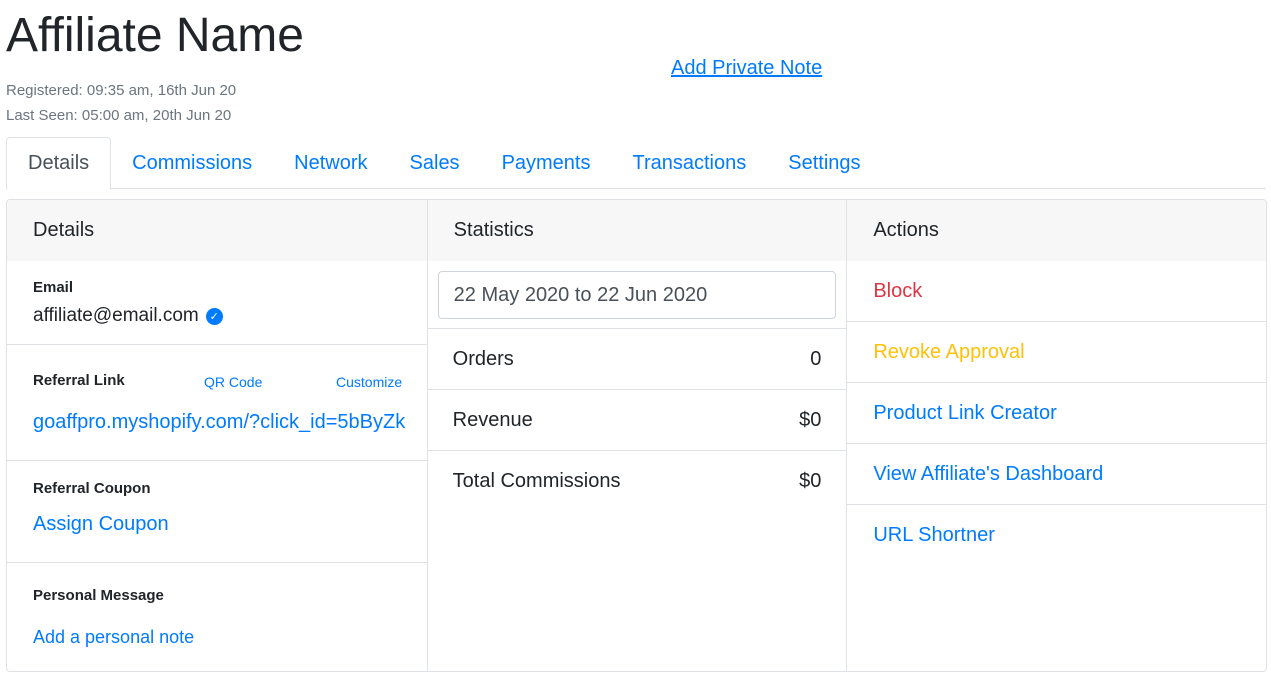  I want to click on page-title: Affiliate Name, so click(155, 35).